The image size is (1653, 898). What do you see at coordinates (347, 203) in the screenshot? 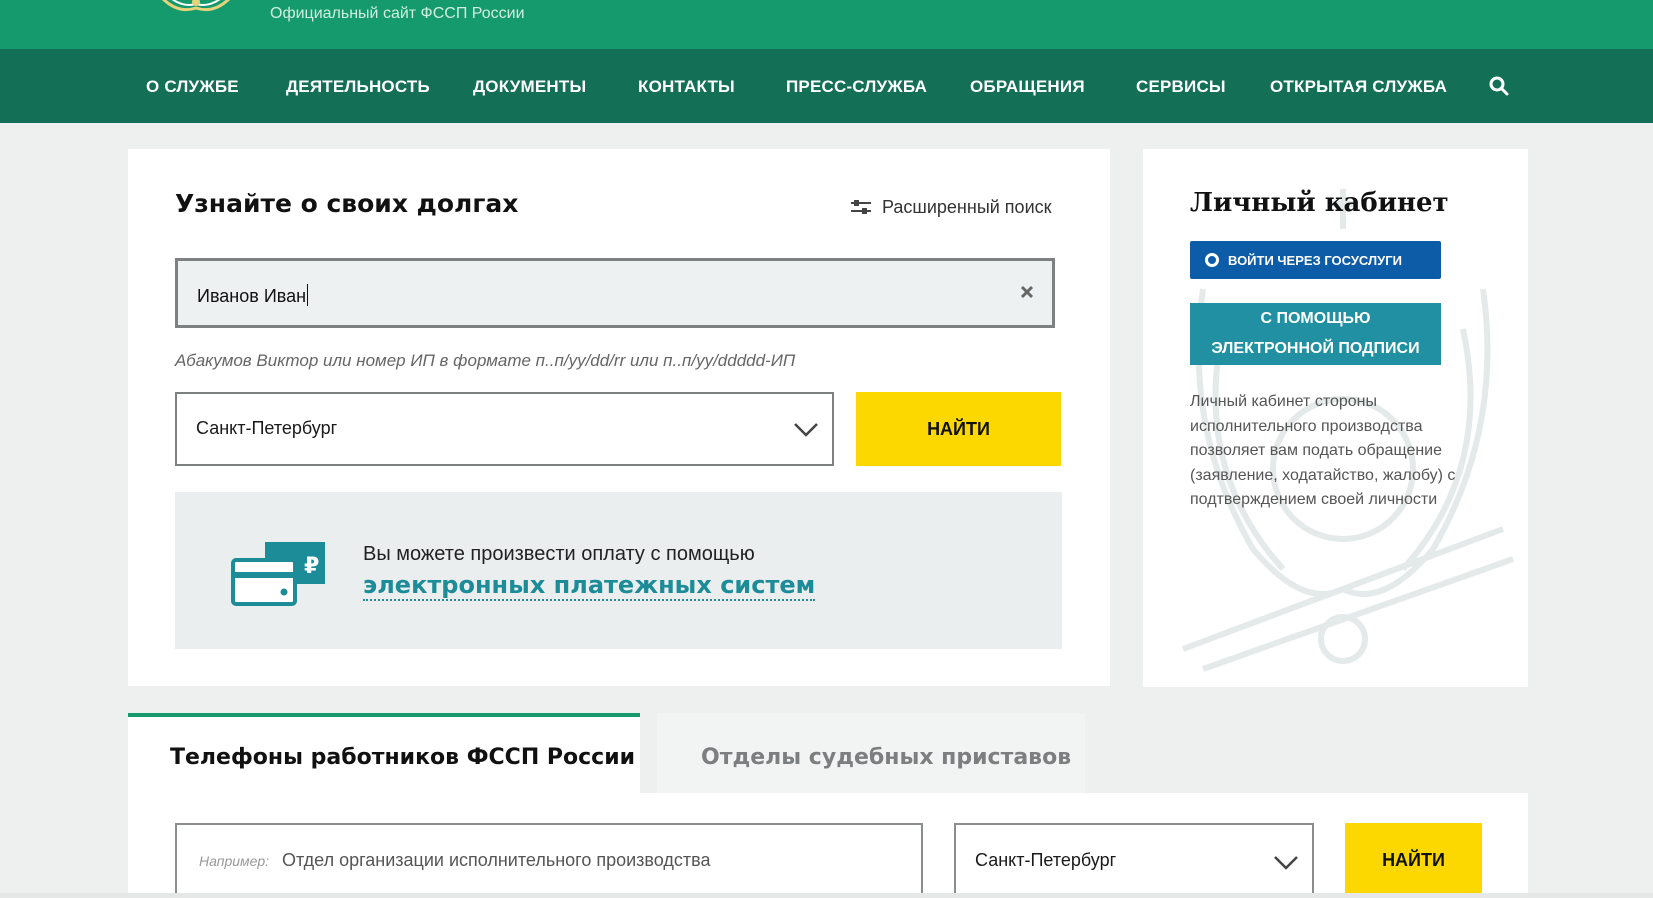
I see `debt-search-title: Узнайте о своих долгах` at bounding box center [347, 203].